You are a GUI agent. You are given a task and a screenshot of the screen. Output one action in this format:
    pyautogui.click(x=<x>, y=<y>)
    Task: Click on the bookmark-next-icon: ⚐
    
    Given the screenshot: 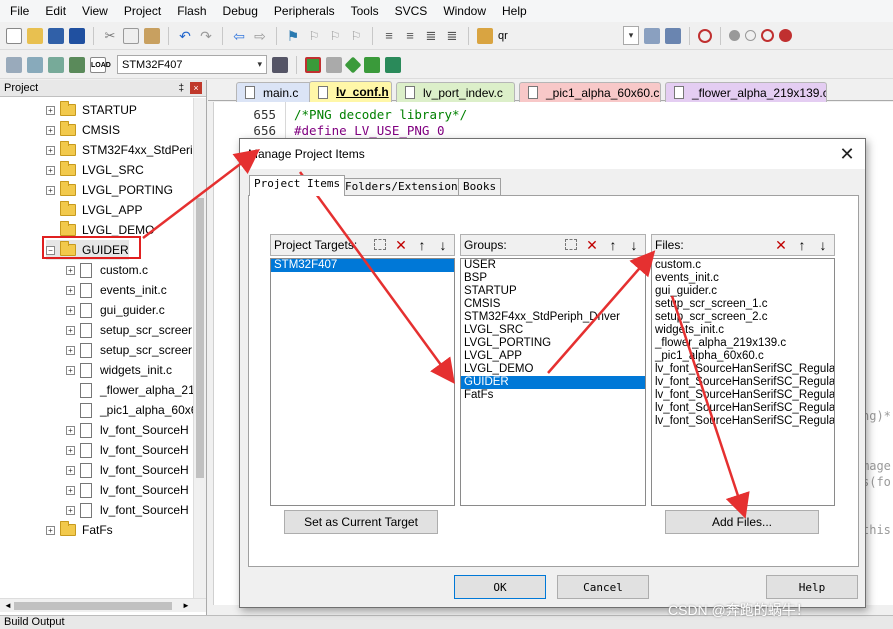 What is the action you would take?
    pyautogui.click(x=335, y=36)
    